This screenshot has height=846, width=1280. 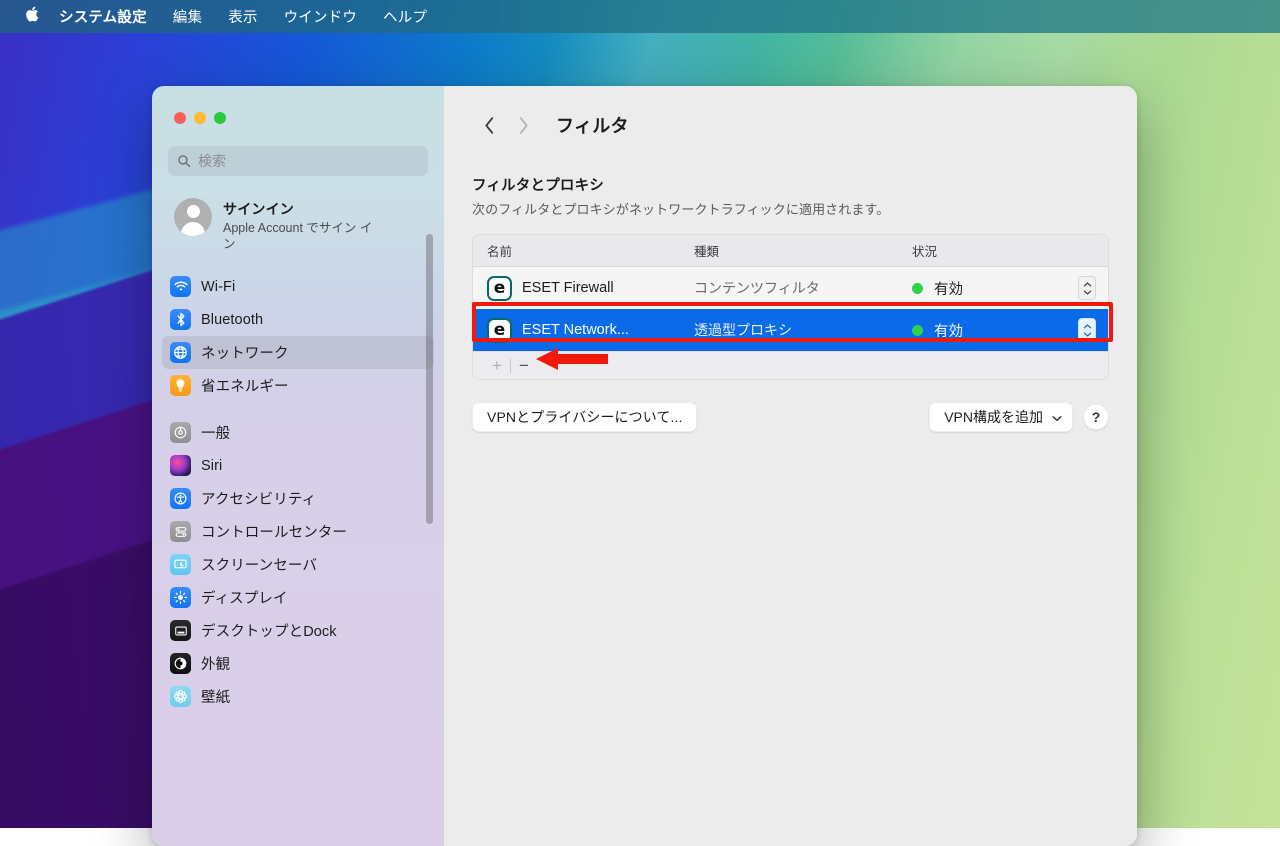 I want to click on sidebar-item-accessibility: アクセシビリティ, so click(x=298, y=498).